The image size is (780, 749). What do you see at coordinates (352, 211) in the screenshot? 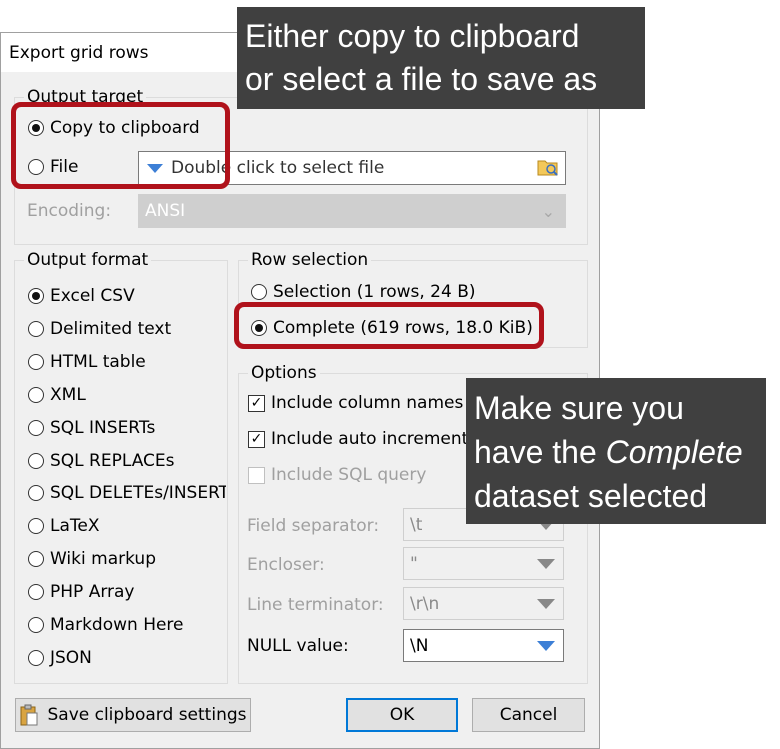
I see `encoding-select: ANSI ⌄` at bounding box center [352, 211].